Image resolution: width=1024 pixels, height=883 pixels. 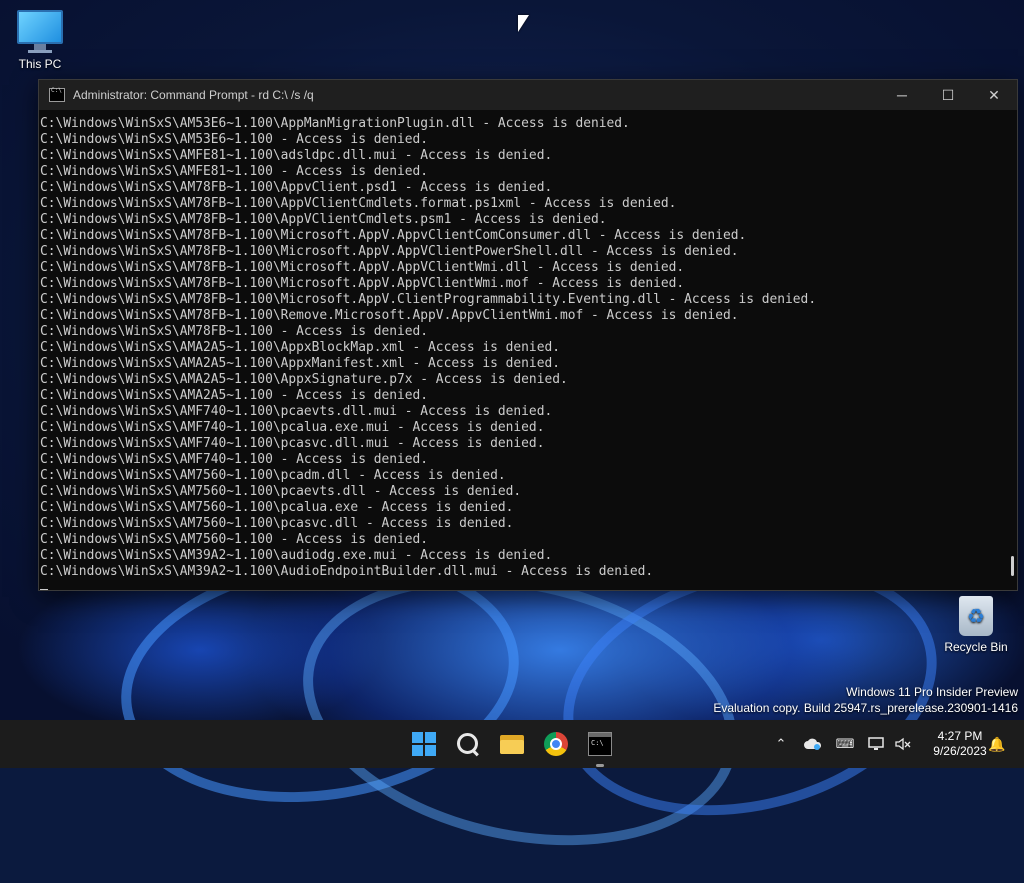 What do you see at coordinates (57, 94) in the screenshot?
I see `cmd-app-icon` at bounding box center [57, 94].